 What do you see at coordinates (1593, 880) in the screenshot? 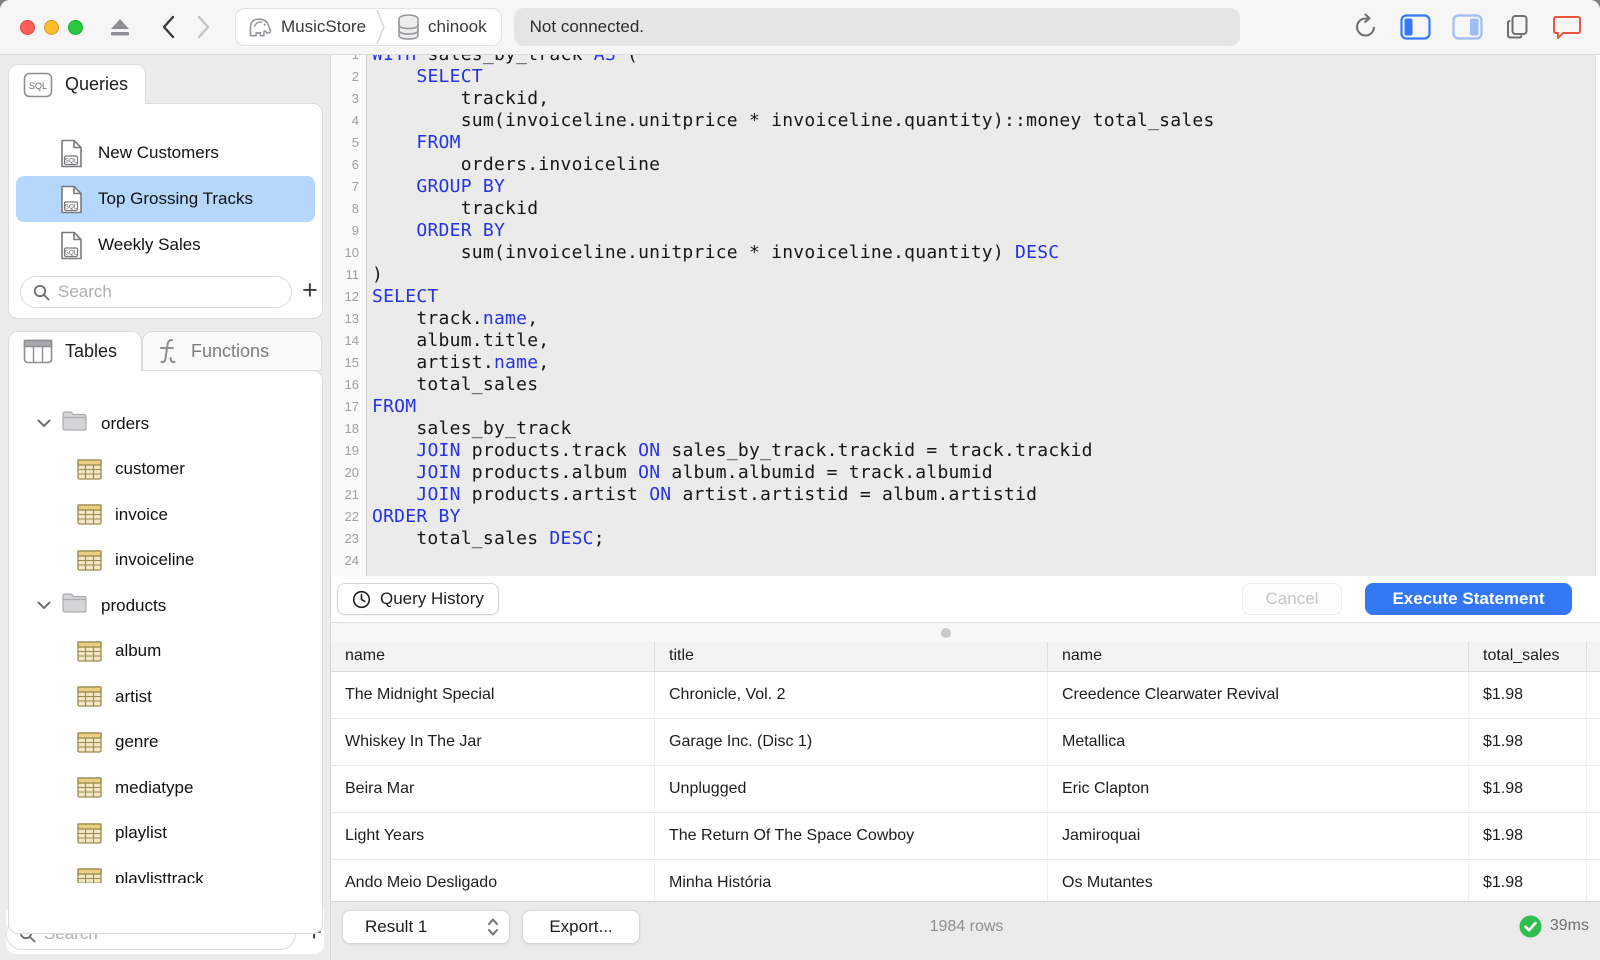
I see `table-cell-spacer` at bounding box center [1593, 880].